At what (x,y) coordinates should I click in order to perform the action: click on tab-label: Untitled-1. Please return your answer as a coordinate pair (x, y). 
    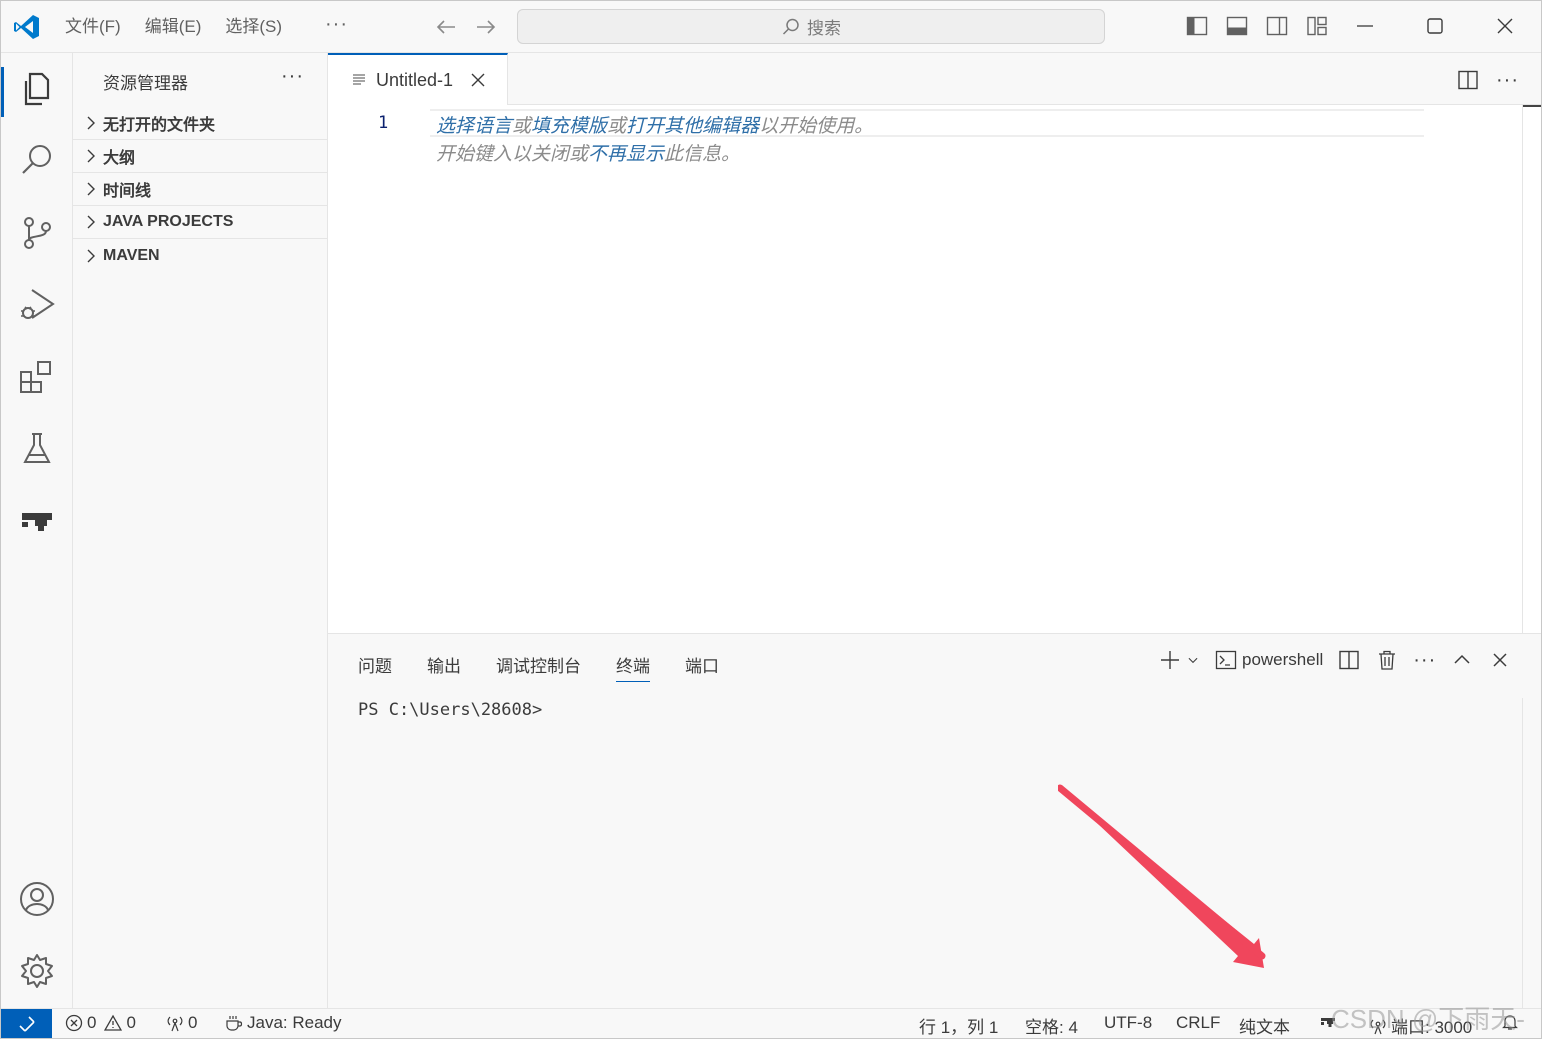
    Looking at the image, I should click on (415, 79).